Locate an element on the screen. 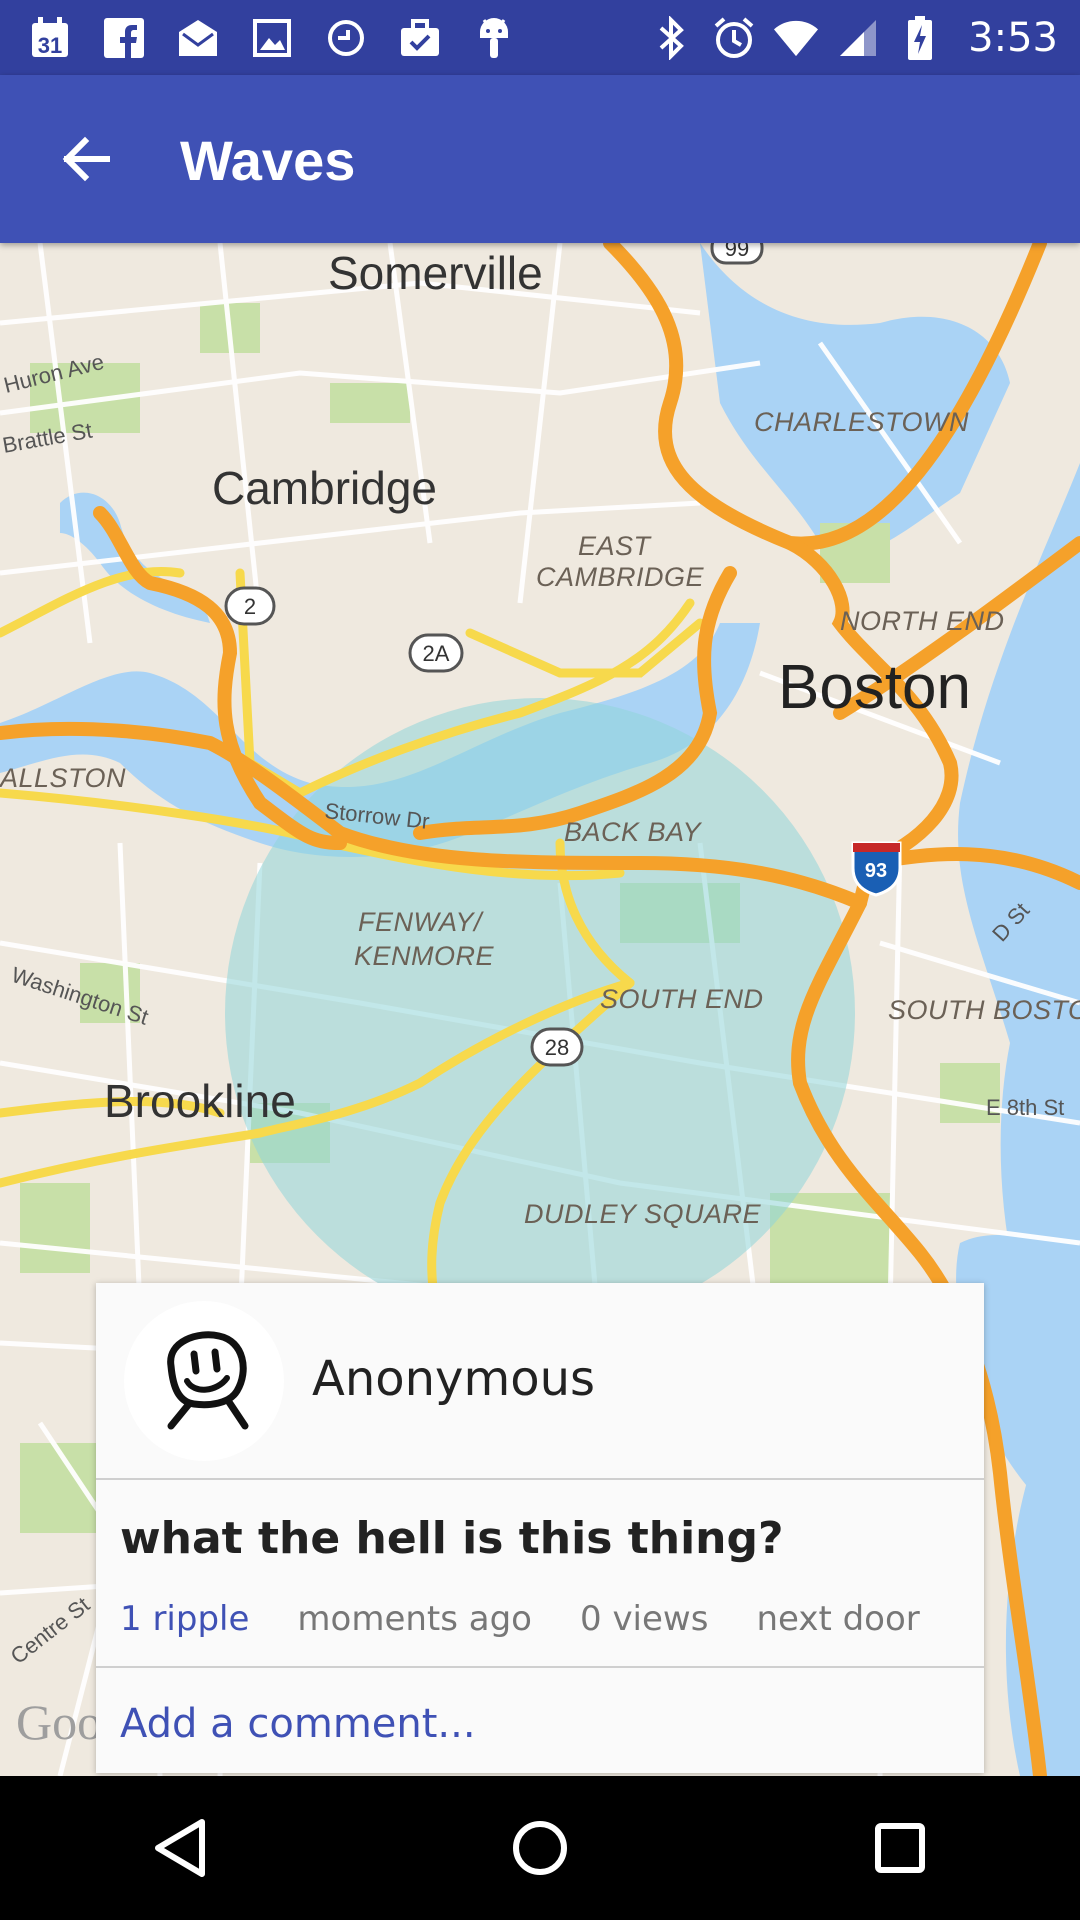 This screenshot has width=1080, height=1920. map-label-kenmore: KENMORE is located at coordinates (424, 956).